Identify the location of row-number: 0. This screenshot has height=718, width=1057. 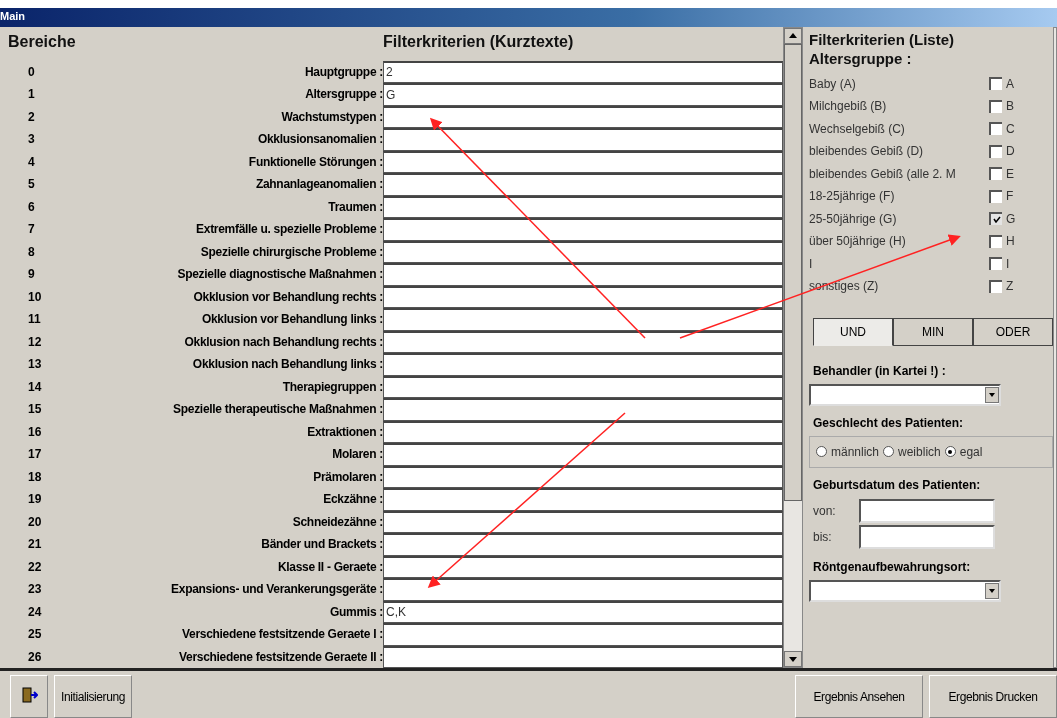
(31, 72).